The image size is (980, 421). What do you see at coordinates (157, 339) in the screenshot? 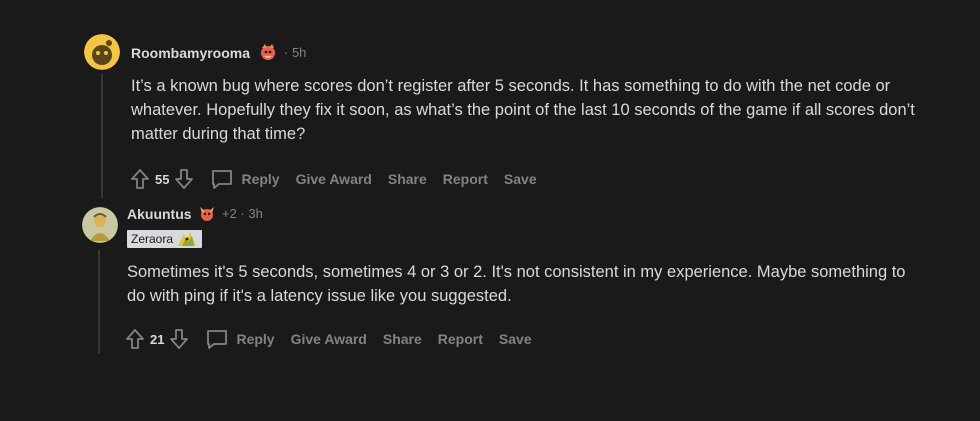
I see `vote-score: 21` at bounding box center [157, 339].